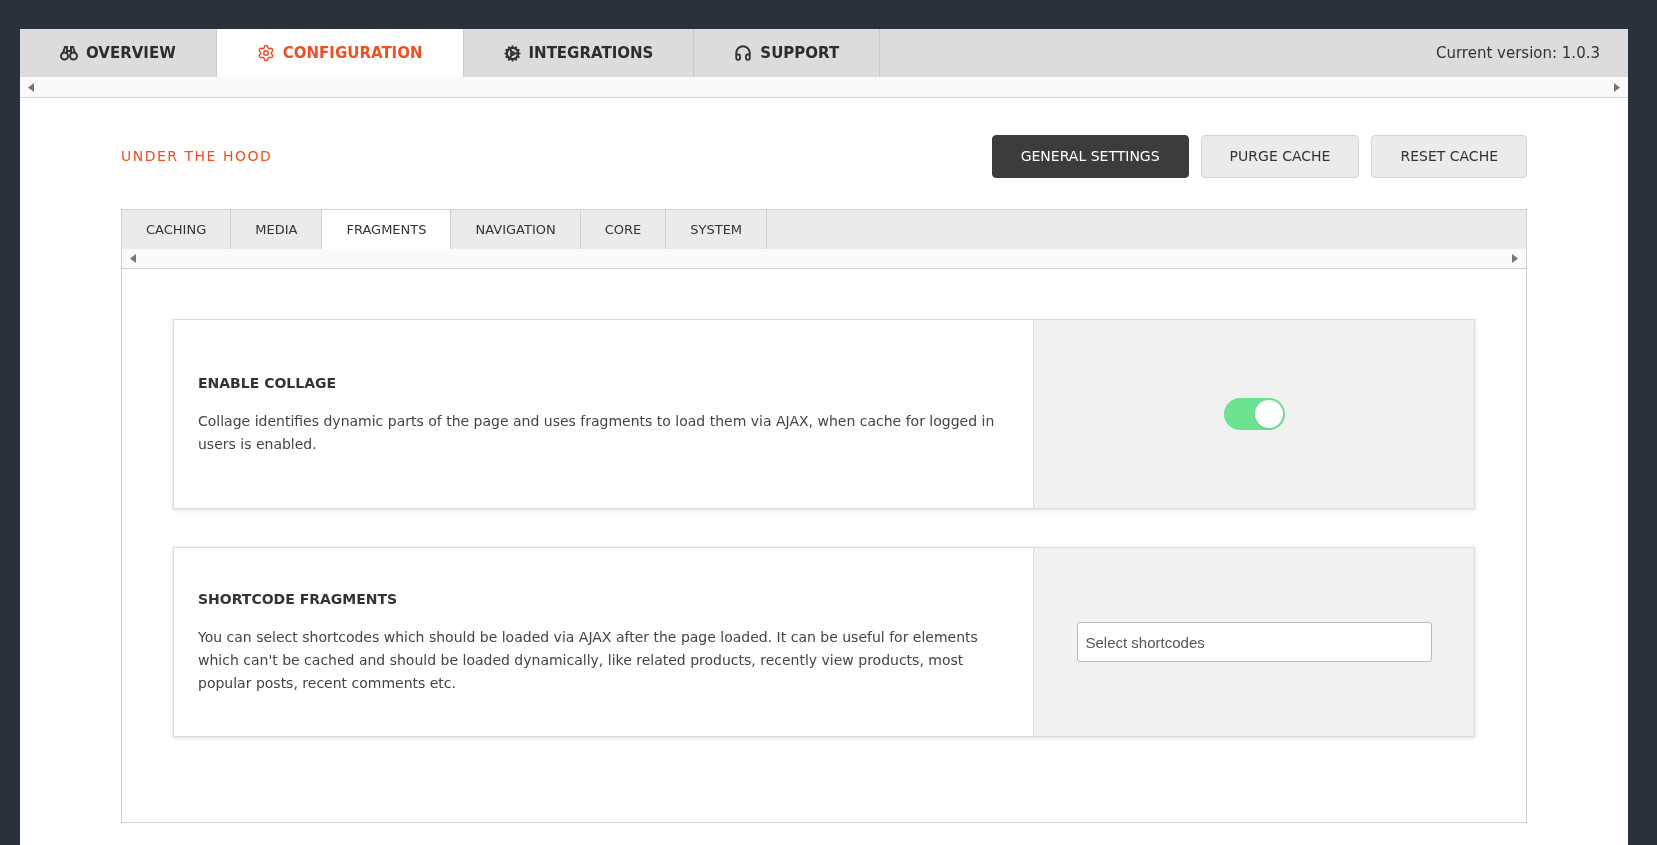 Image resolution: width=1657 pixels, height=845 pixels. Describe the element at coordinates (268, 383) in the screenshot. I see `setting-title: ENABLE COLLAGE` at that location.